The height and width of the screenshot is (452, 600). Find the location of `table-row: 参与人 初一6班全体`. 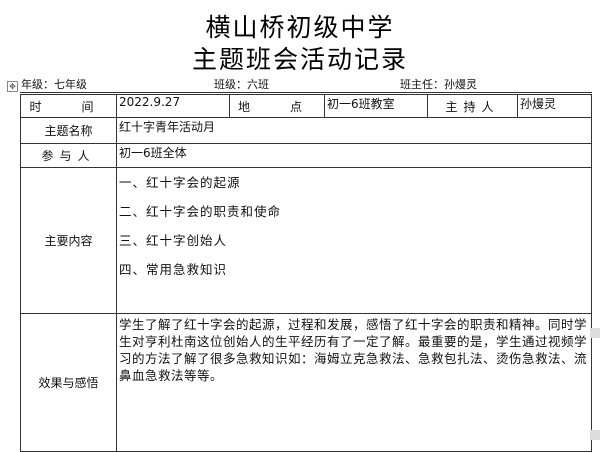

table-row: 参与人 初一6班全体 is located at coordinates (306, 155).